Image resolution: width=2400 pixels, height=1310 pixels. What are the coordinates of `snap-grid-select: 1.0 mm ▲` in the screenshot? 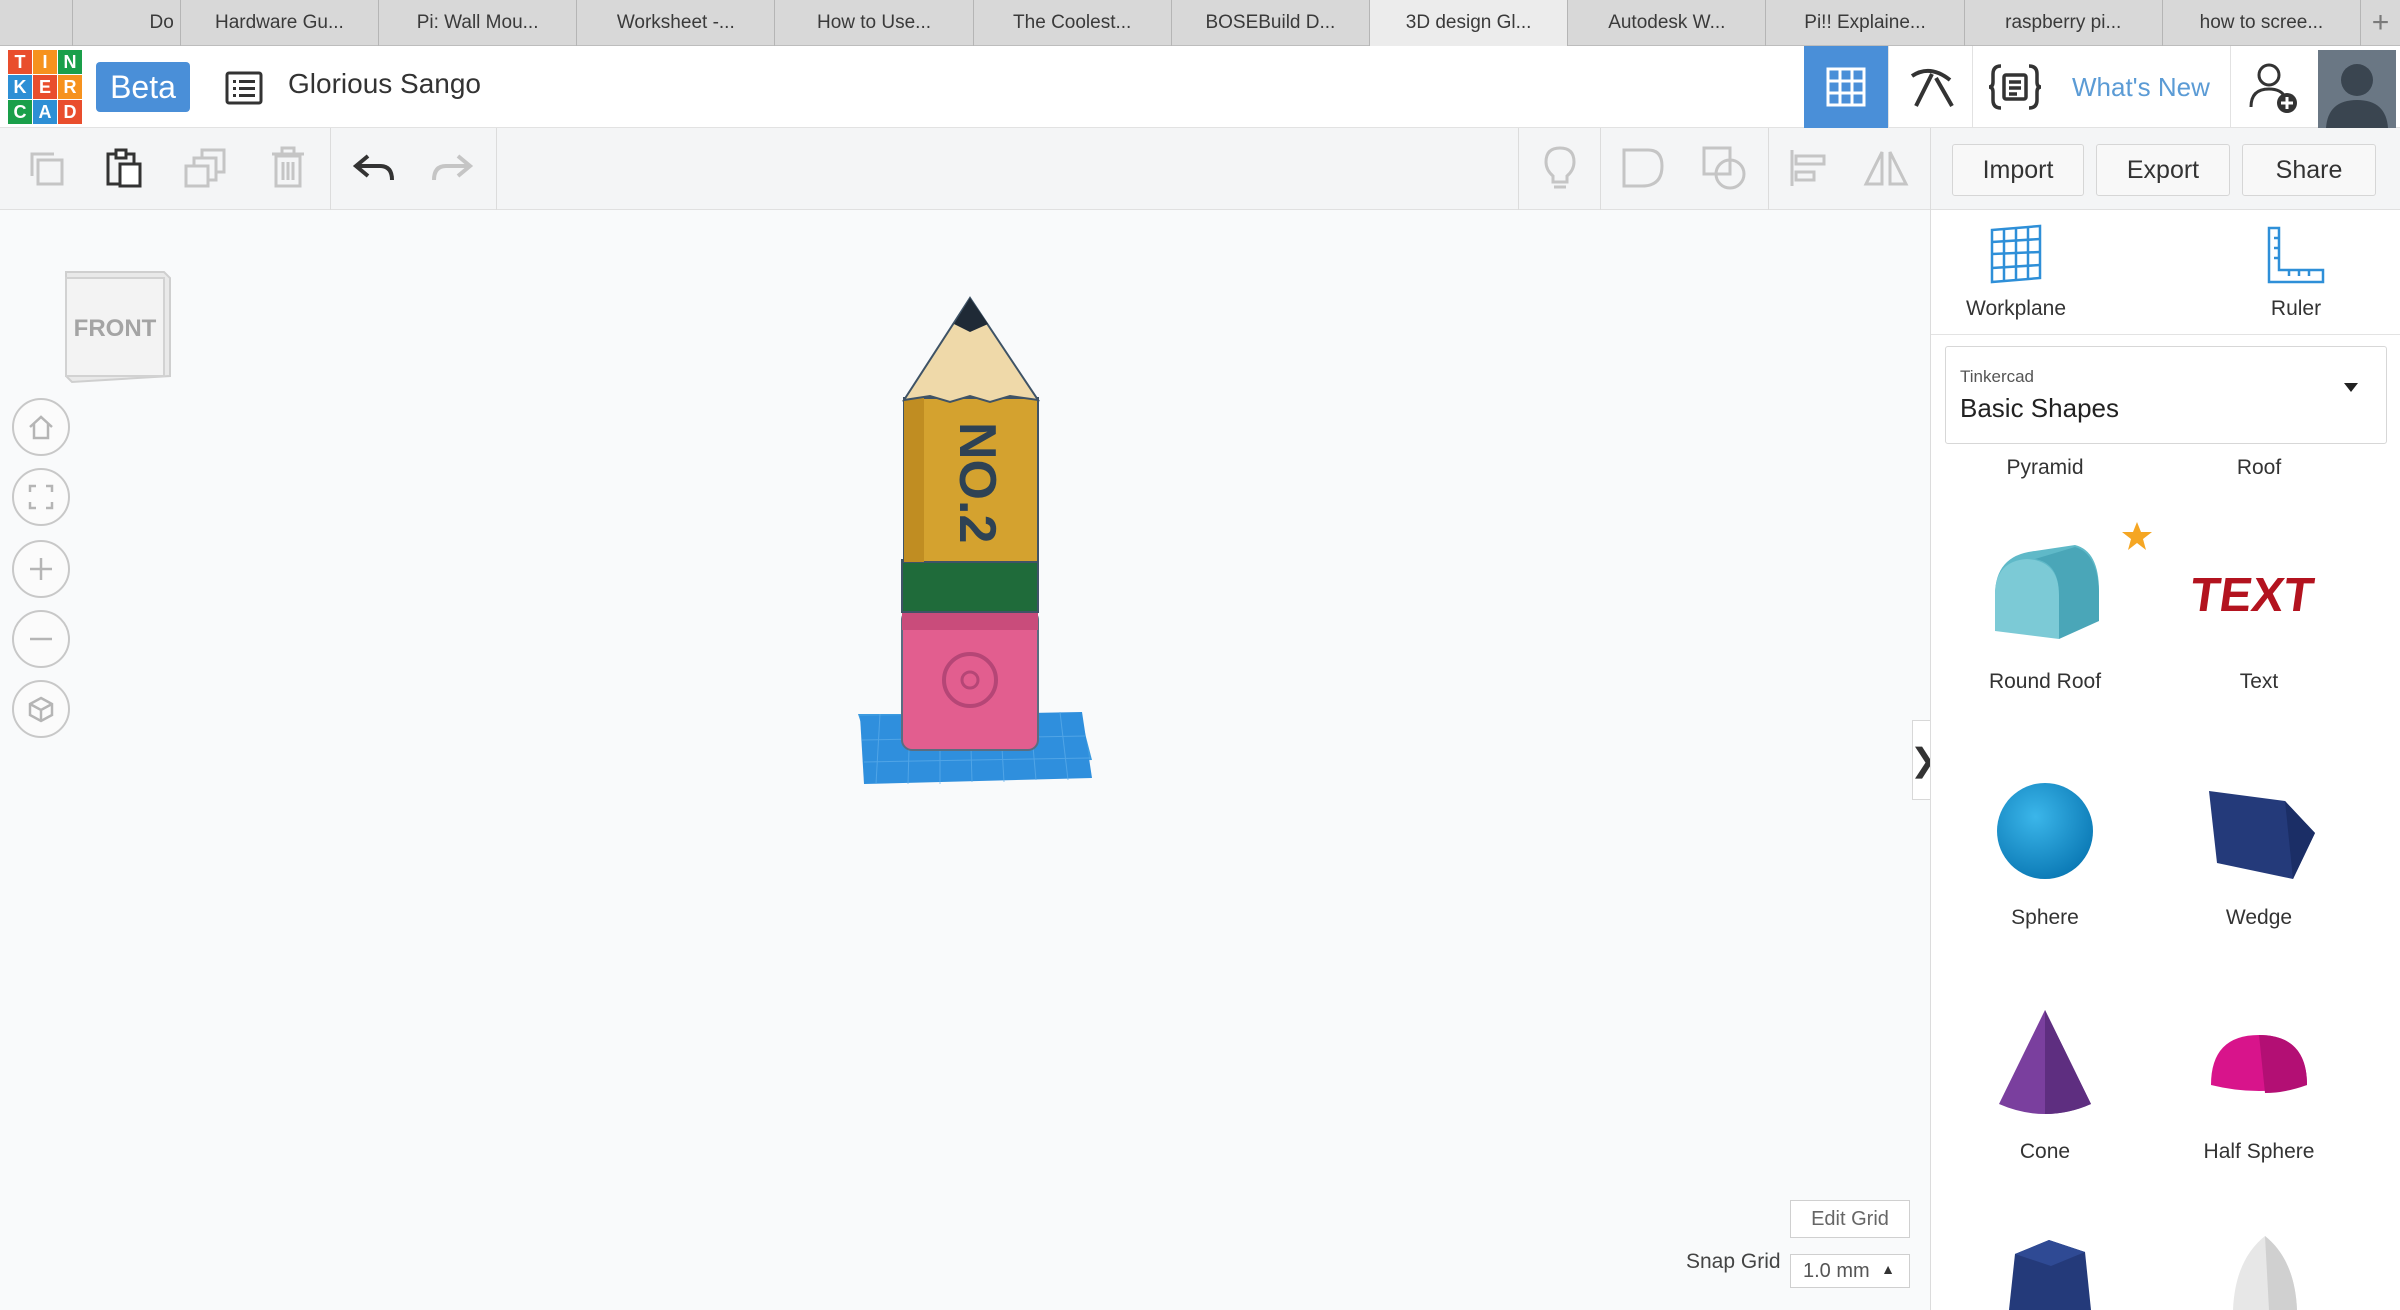 It's located at (1850, 1271).